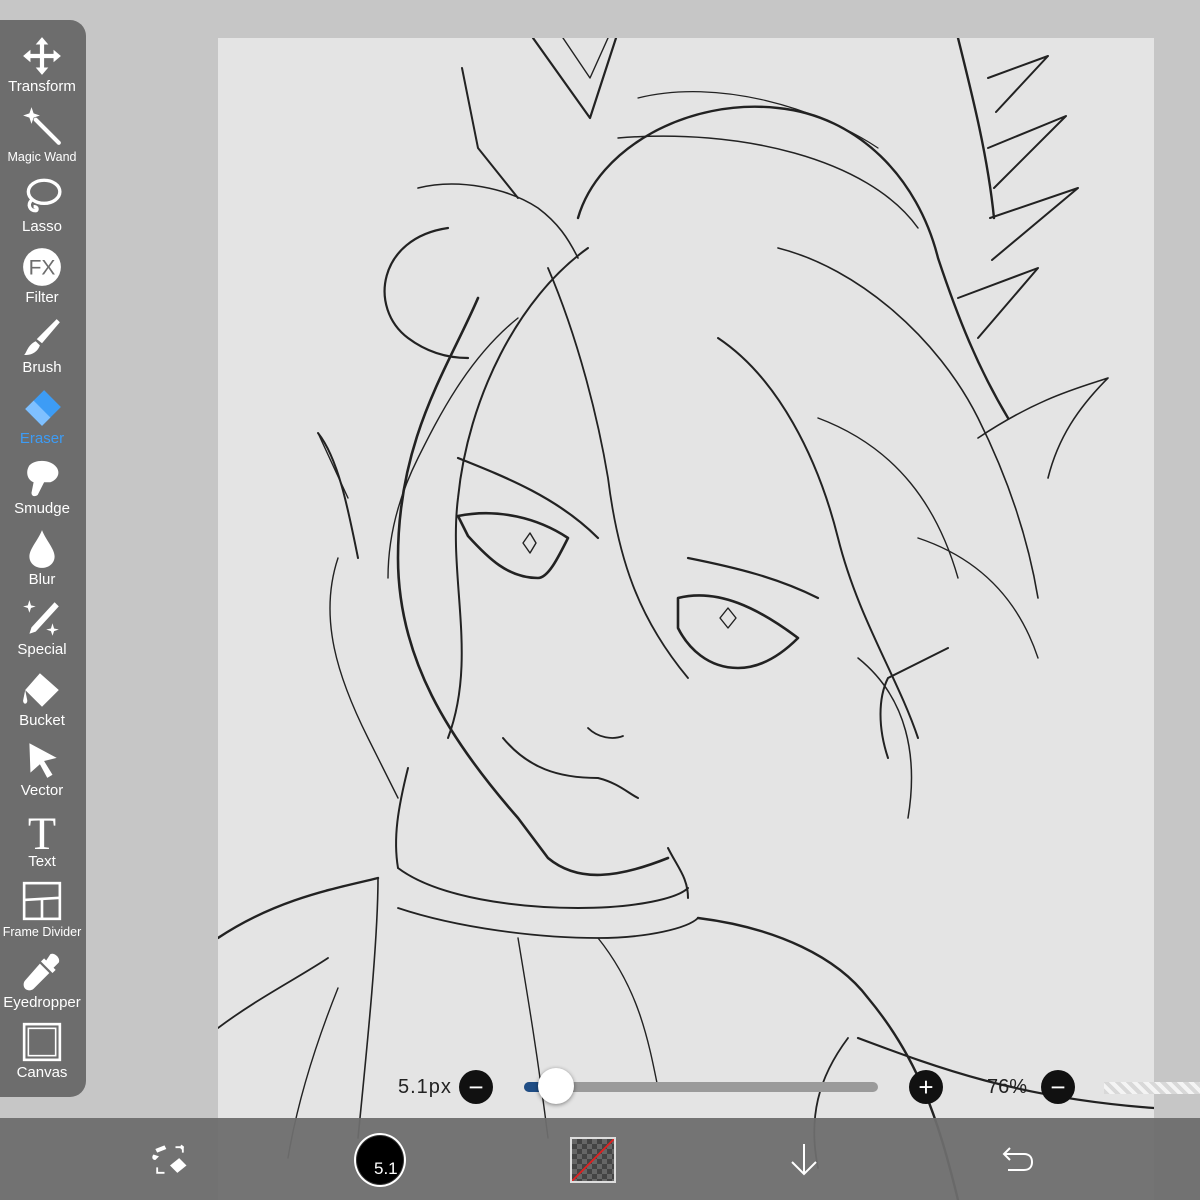 This screenshot has width=1200, height=1200. I want to click on tool-label: Bucket, so click(42, 720).